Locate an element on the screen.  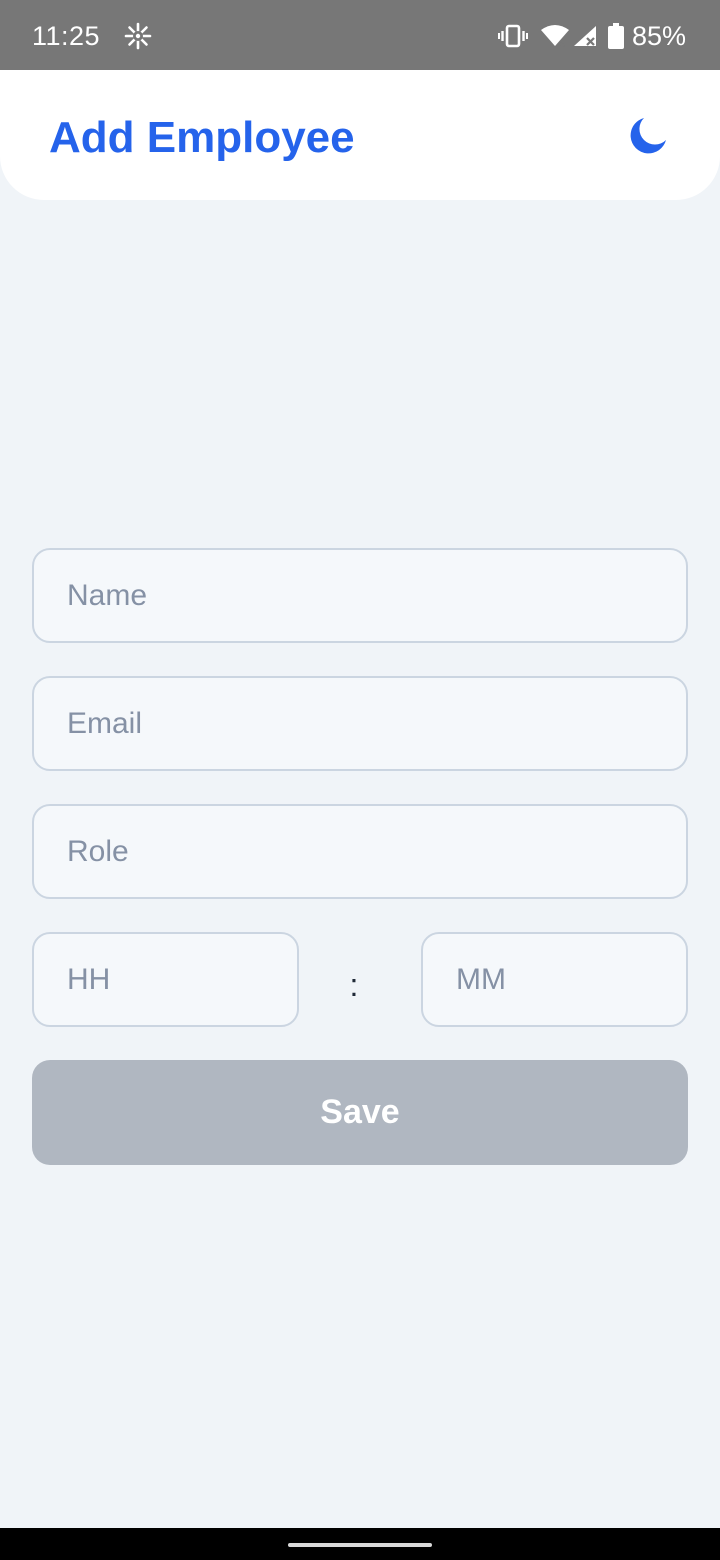
battery-percent: 85% is located at coordinates (658, 35).